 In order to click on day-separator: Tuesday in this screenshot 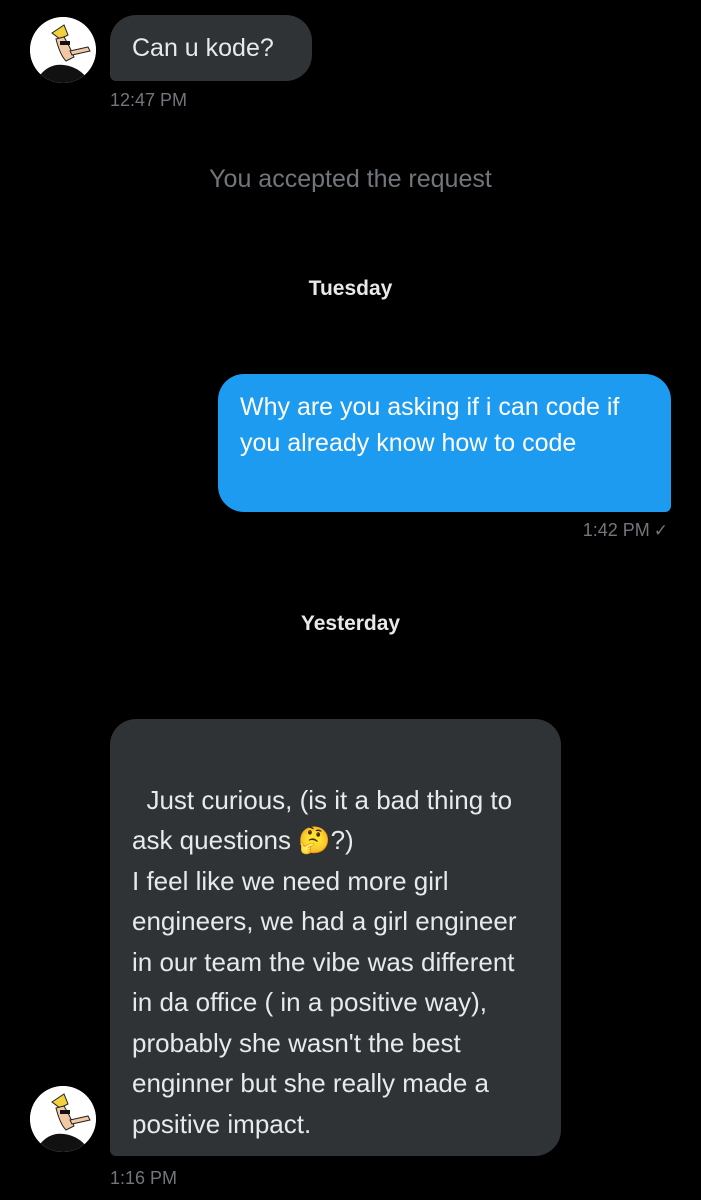, I will do `click(350, 288)`.